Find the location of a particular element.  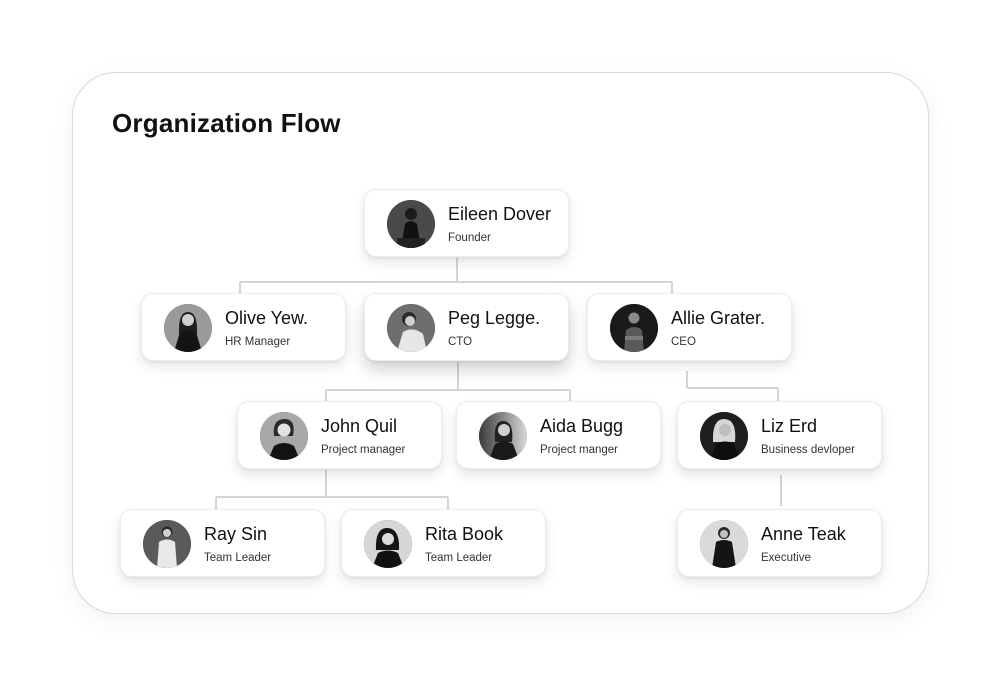

person-role: CEO is located at coordinates (683, 342).